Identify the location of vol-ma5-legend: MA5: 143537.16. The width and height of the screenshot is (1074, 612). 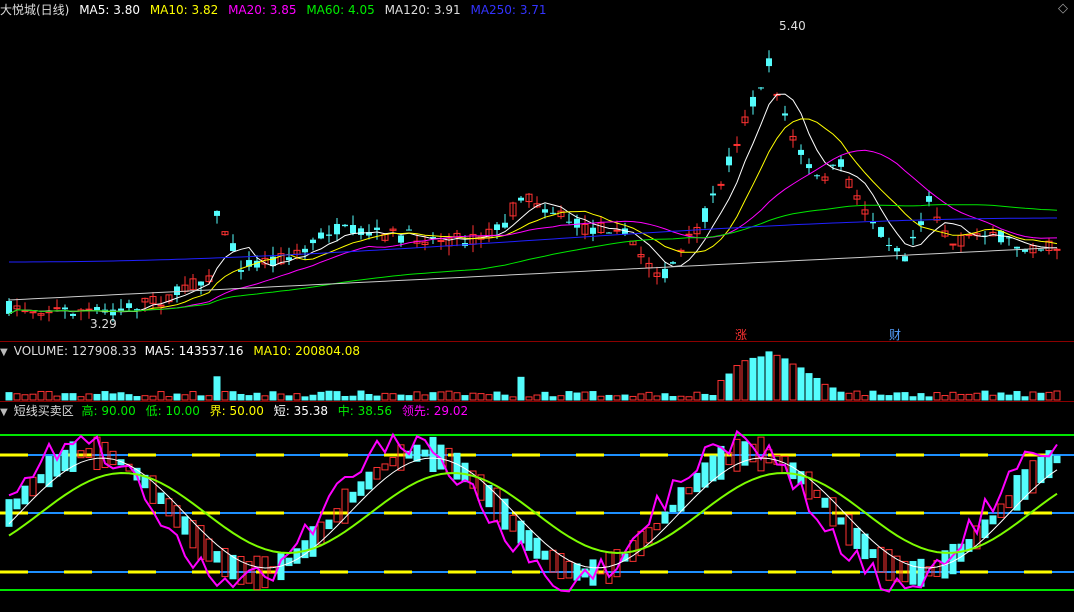
(194, 351).